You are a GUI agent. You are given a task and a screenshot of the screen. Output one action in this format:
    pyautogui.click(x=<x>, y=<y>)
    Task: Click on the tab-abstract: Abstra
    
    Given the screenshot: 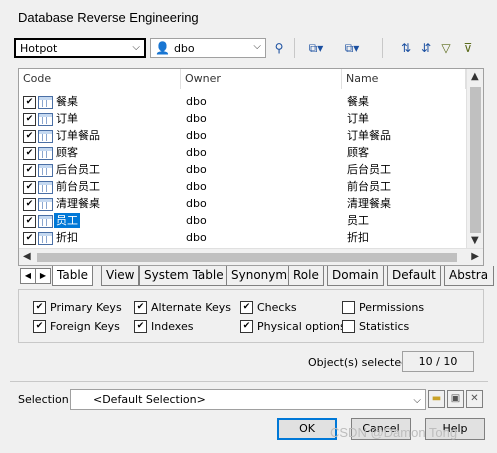 What is the action you would take?
    pyautogui.click(x=469, y=276)
    